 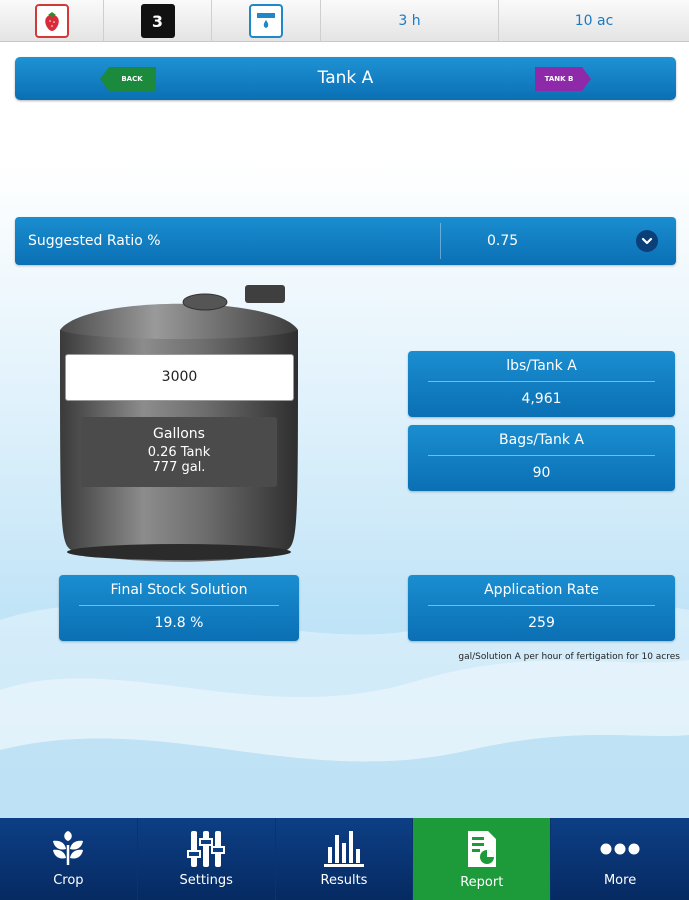 I want to click on area-value: 10 ac, so click(x=594, y=21).